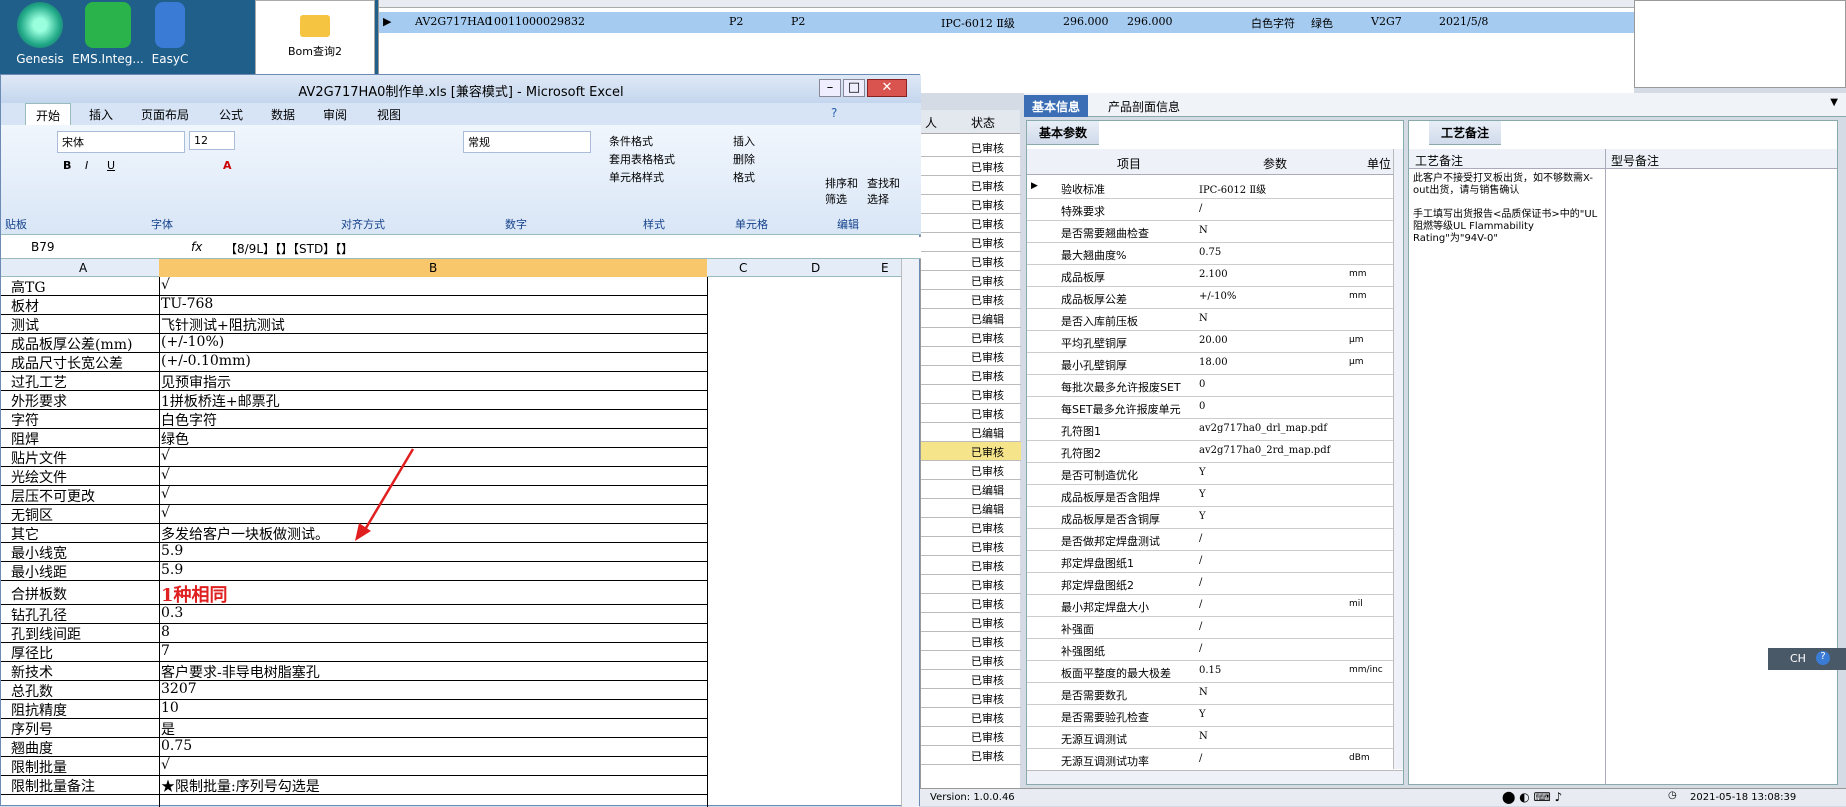  I want to click on maximize-icon: □, so click(854, 88).